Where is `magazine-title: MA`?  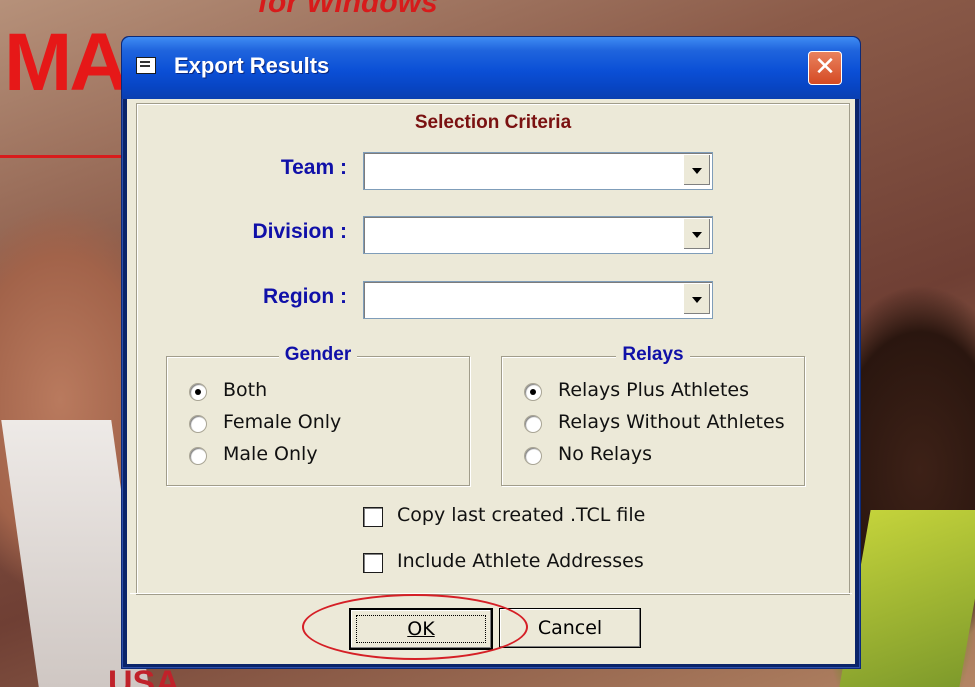 magazine-title: MA is located at coordinates (66, 62).